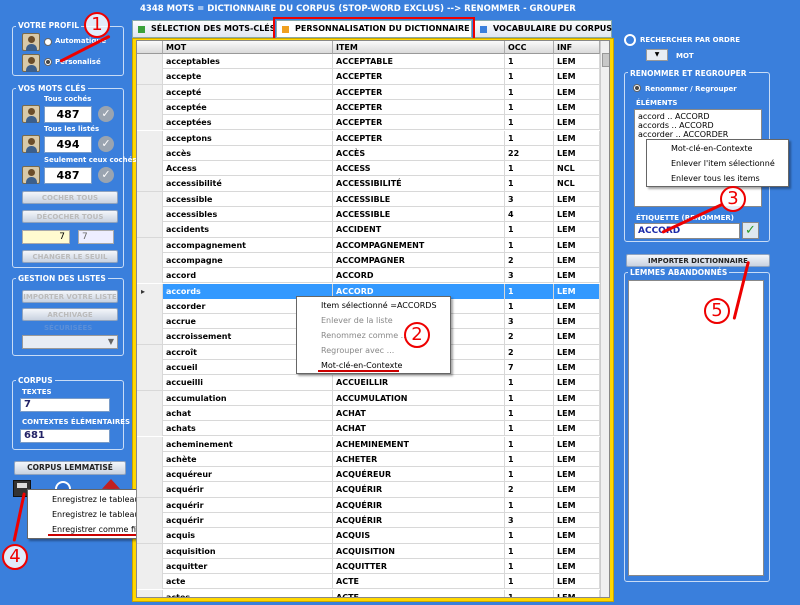 The image size is (800, 605). Describe the element at coordinates (70, 216) in the screenshot. I see `decocher-tous-button: DÉCOCHER TOUS` at that location.